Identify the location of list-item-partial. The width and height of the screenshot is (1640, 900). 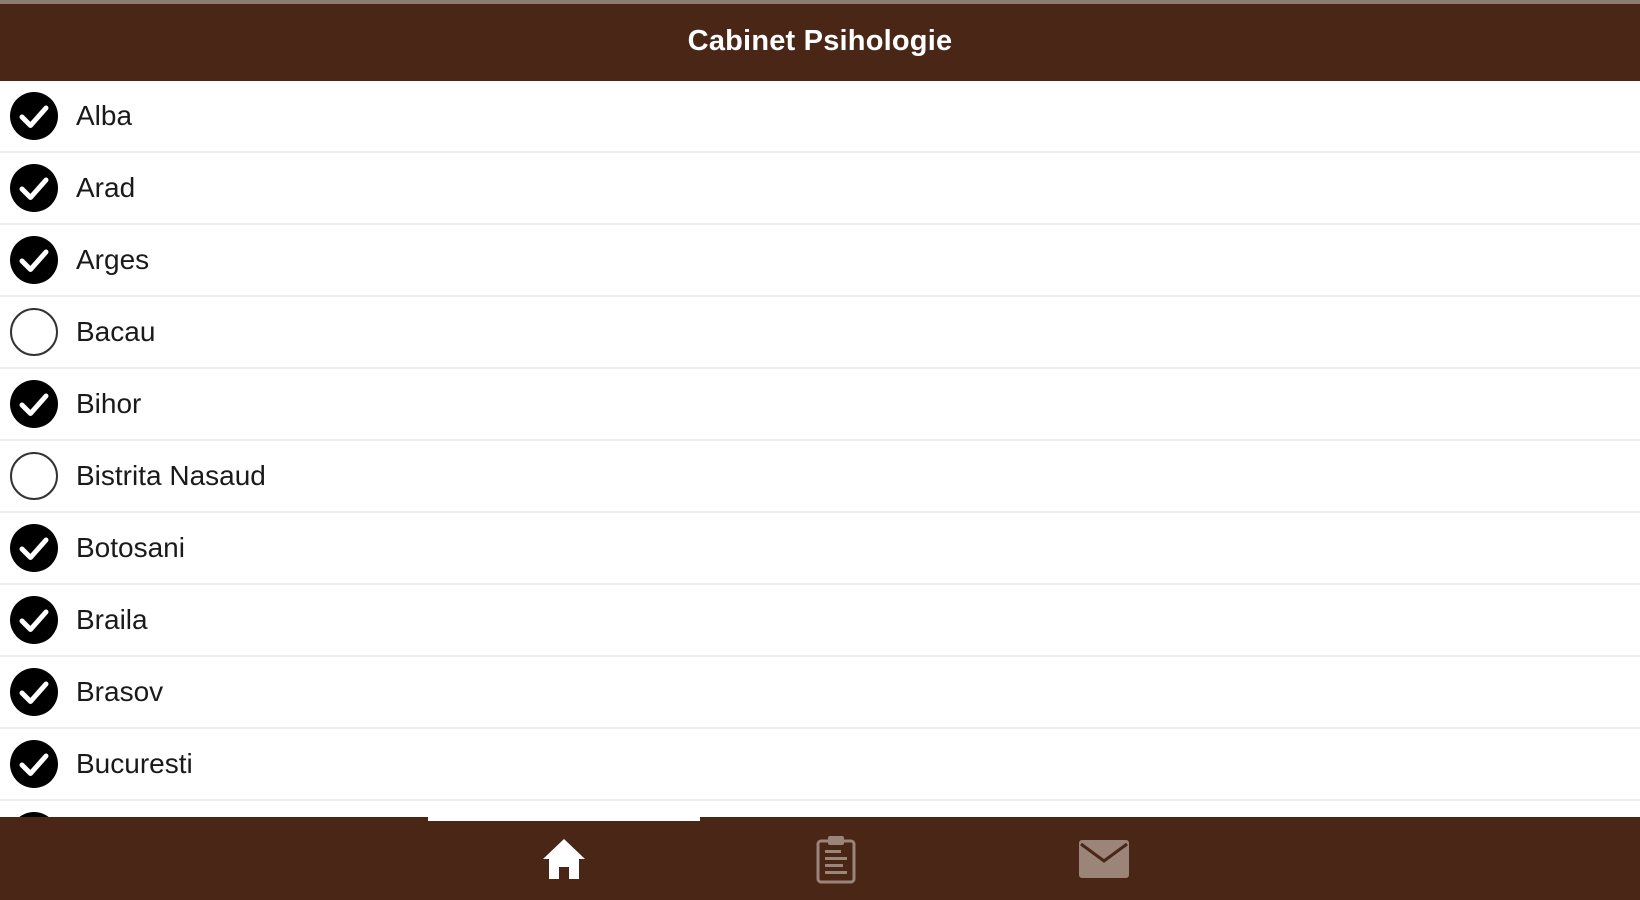
(820, 809).